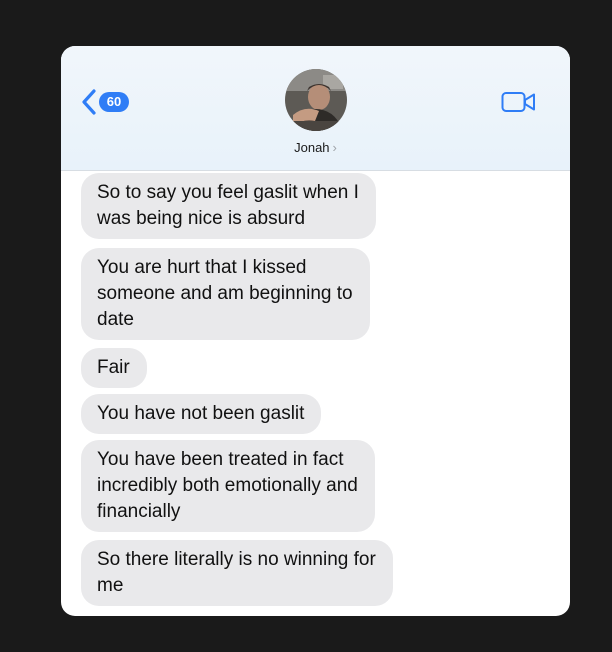 This screenshot has height=652, width=612. I want to click on contact-photo, so click(316, 100).